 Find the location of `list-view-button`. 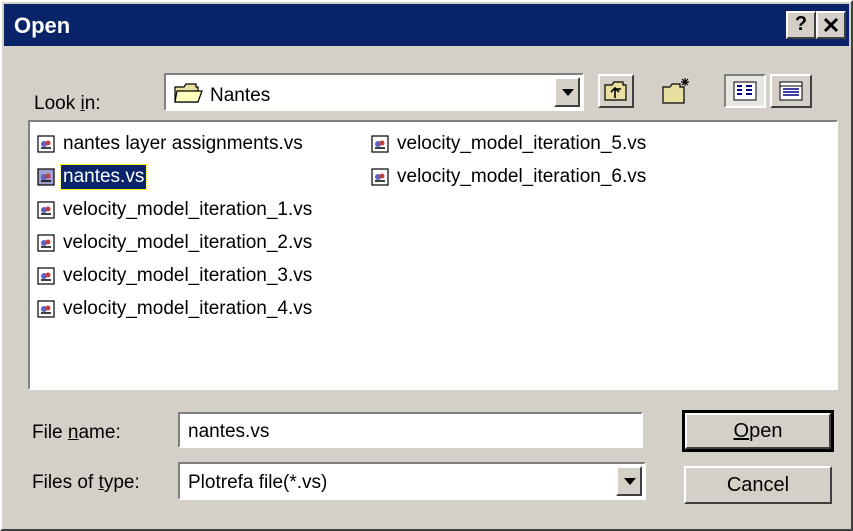

list-view-button is located at coordinates (745, 91).